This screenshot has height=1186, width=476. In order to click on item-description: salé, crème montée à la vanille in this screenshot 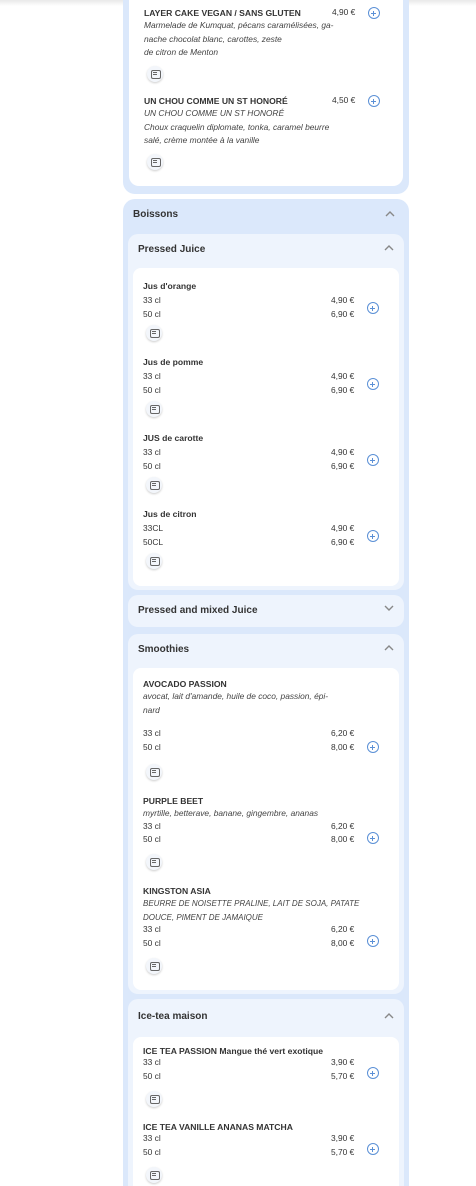, I will do `click(202, 140)`.